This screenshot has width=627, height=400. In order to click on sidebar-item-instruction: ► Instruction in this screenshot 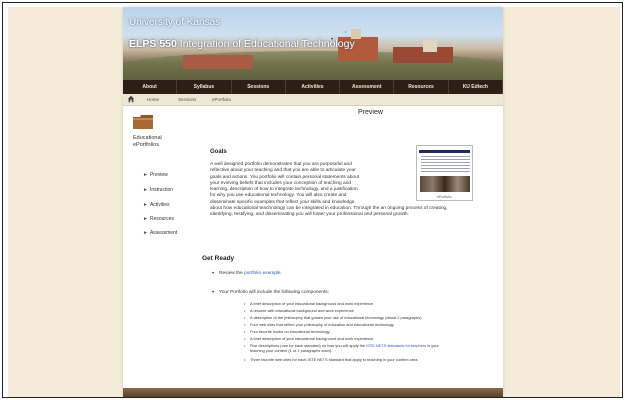, I will do `click(158, 190)`.